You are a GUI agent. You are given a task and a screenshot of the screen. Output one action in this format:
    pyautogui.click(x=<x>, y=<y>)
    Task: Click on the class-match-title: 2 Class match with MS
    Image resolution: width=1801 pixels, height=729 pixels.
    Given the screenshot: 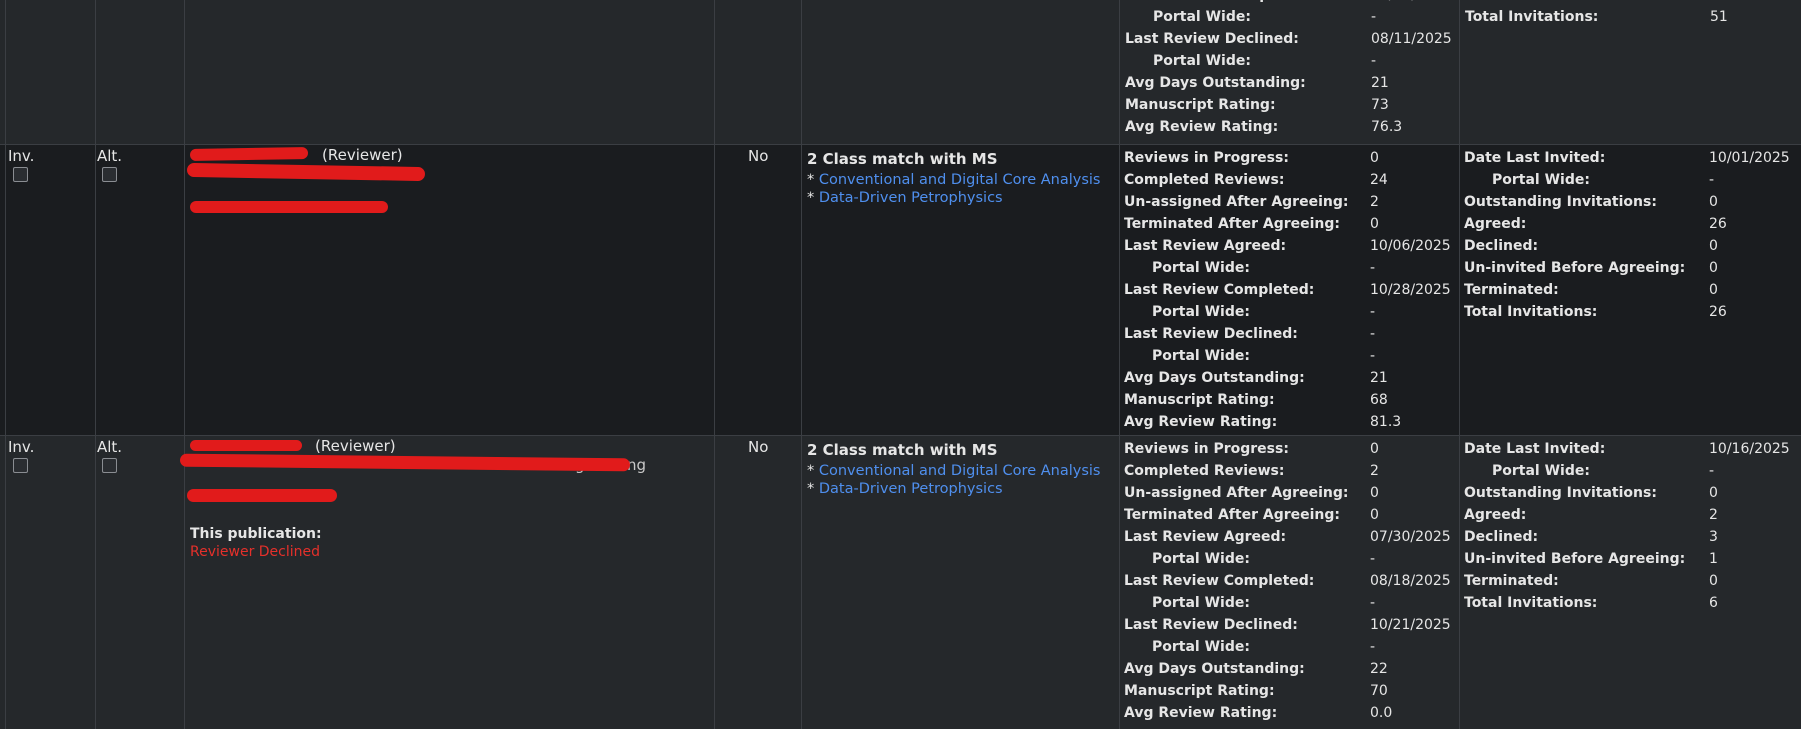 What is the action you would take?
    pyautogui.click(x=902, y=159)
    